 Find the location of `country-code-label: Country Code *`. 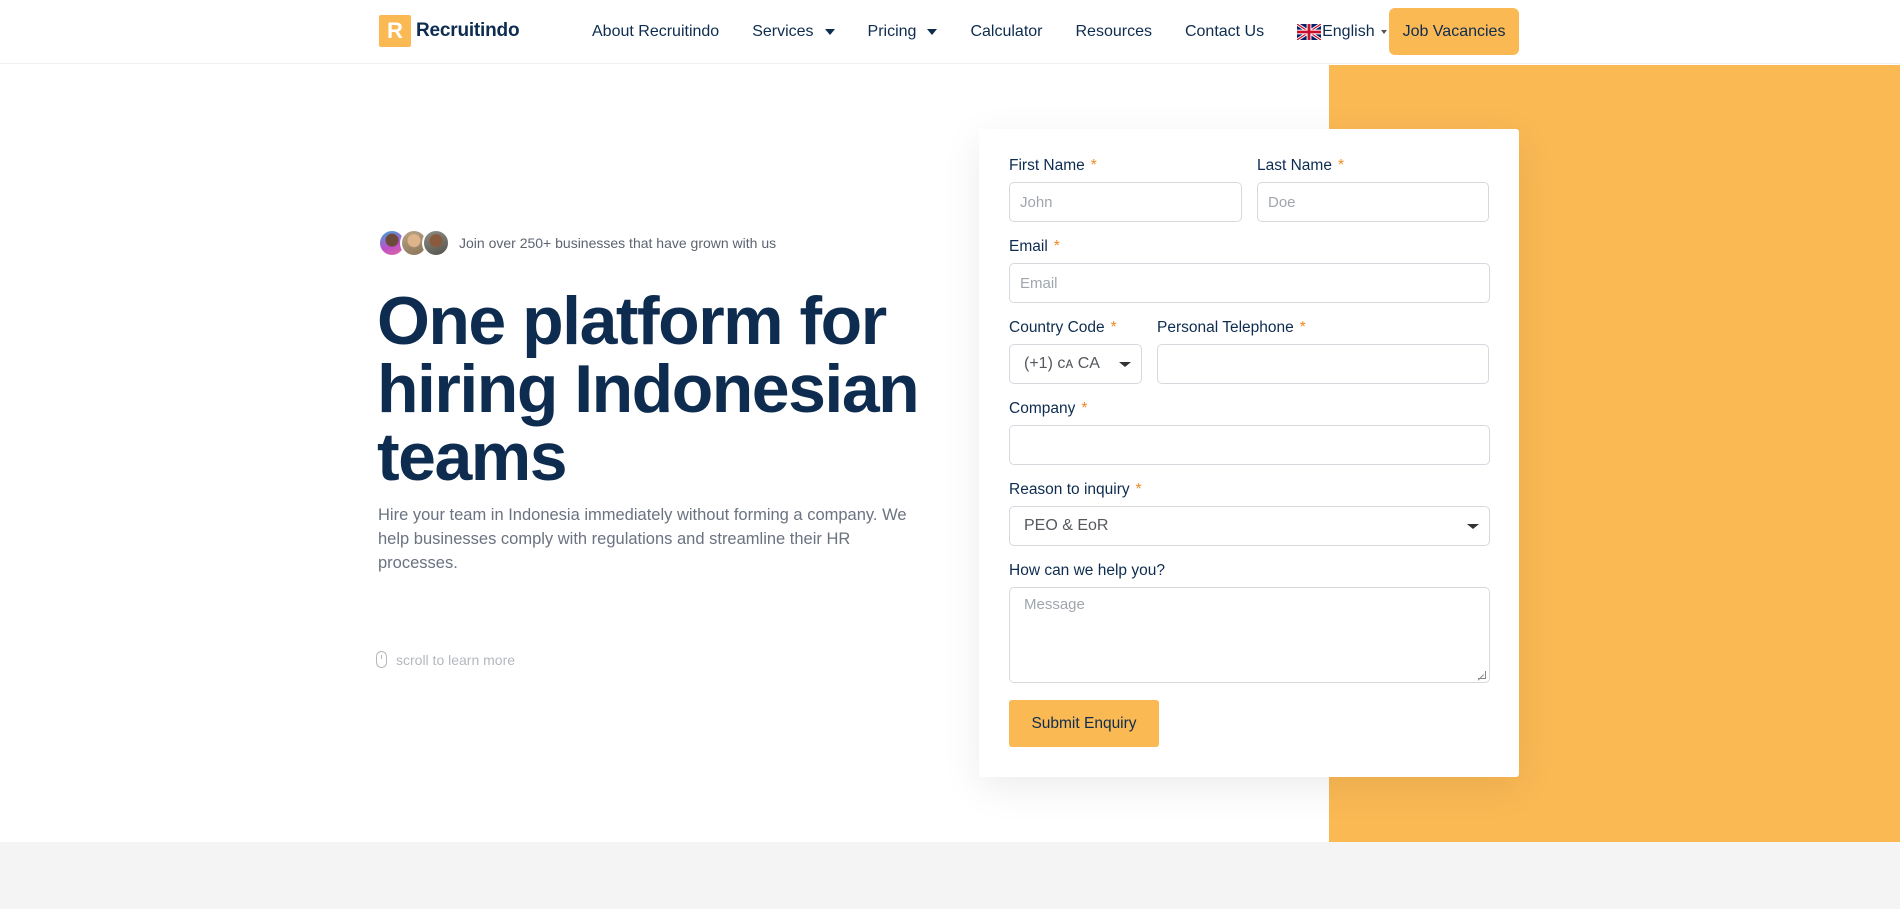

country-code-label: Country Code * is located at coordinates (1063, 329).